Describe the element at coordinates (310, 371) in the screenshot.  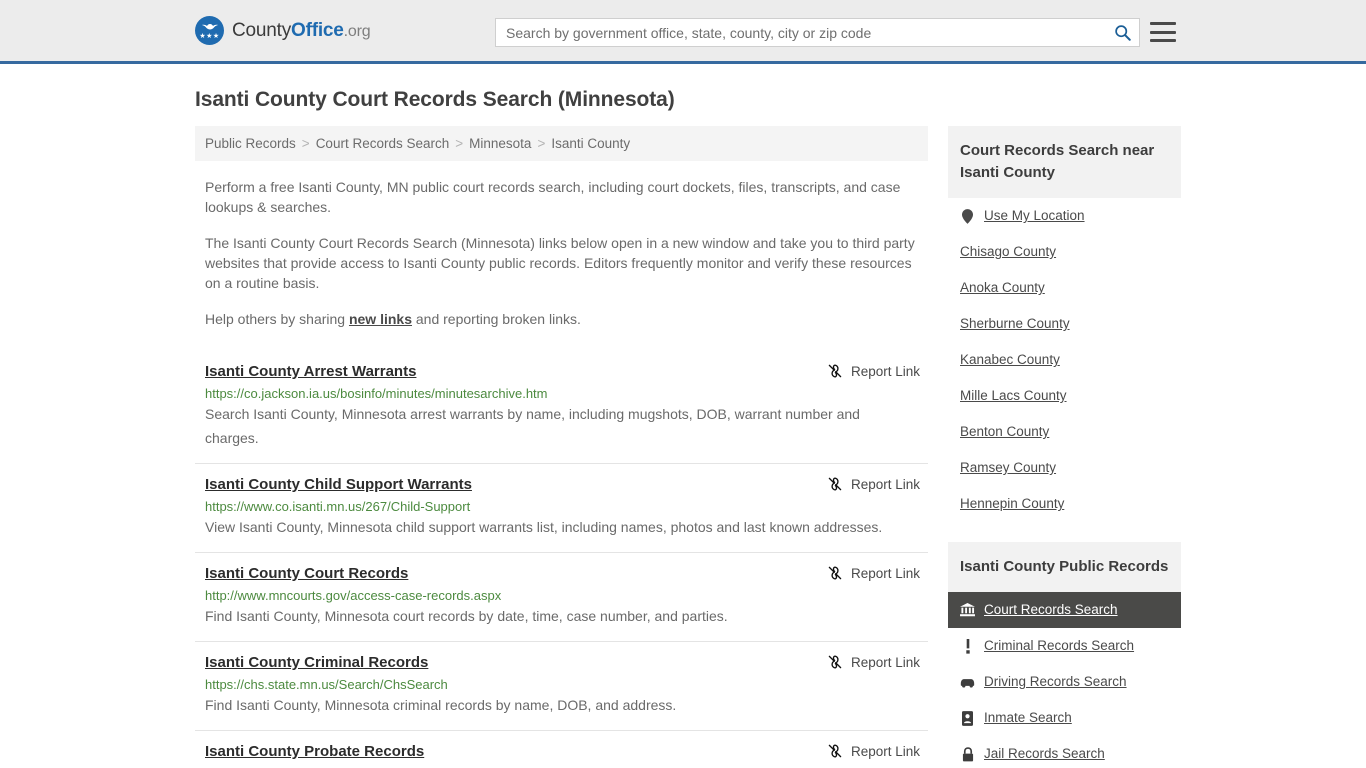
I see `result-title-link: Isanti County Arrest Warrants` at that location.